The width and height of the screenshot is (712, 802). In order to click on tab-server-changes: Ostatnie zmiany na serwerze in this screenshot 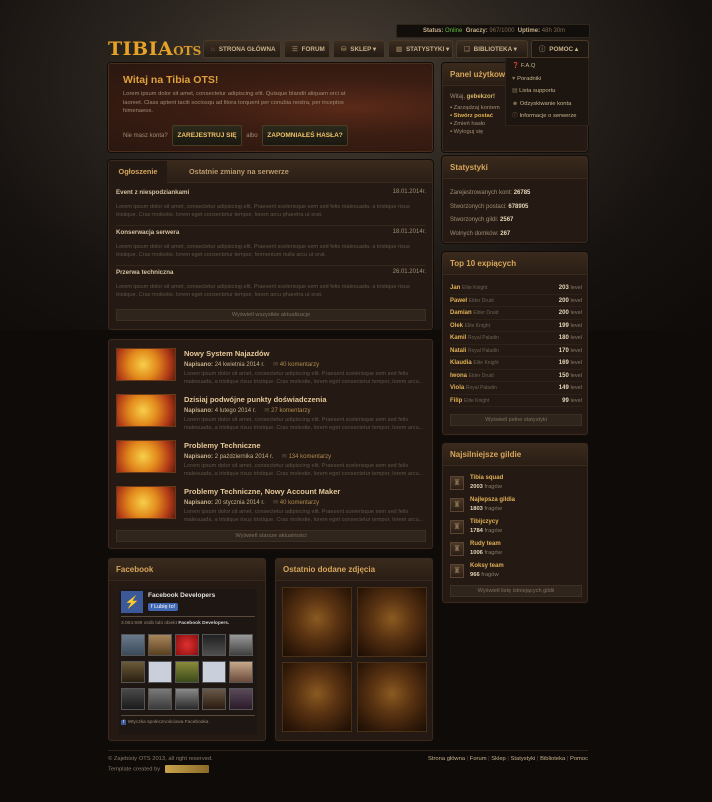, I will do `click(239, 172)`.